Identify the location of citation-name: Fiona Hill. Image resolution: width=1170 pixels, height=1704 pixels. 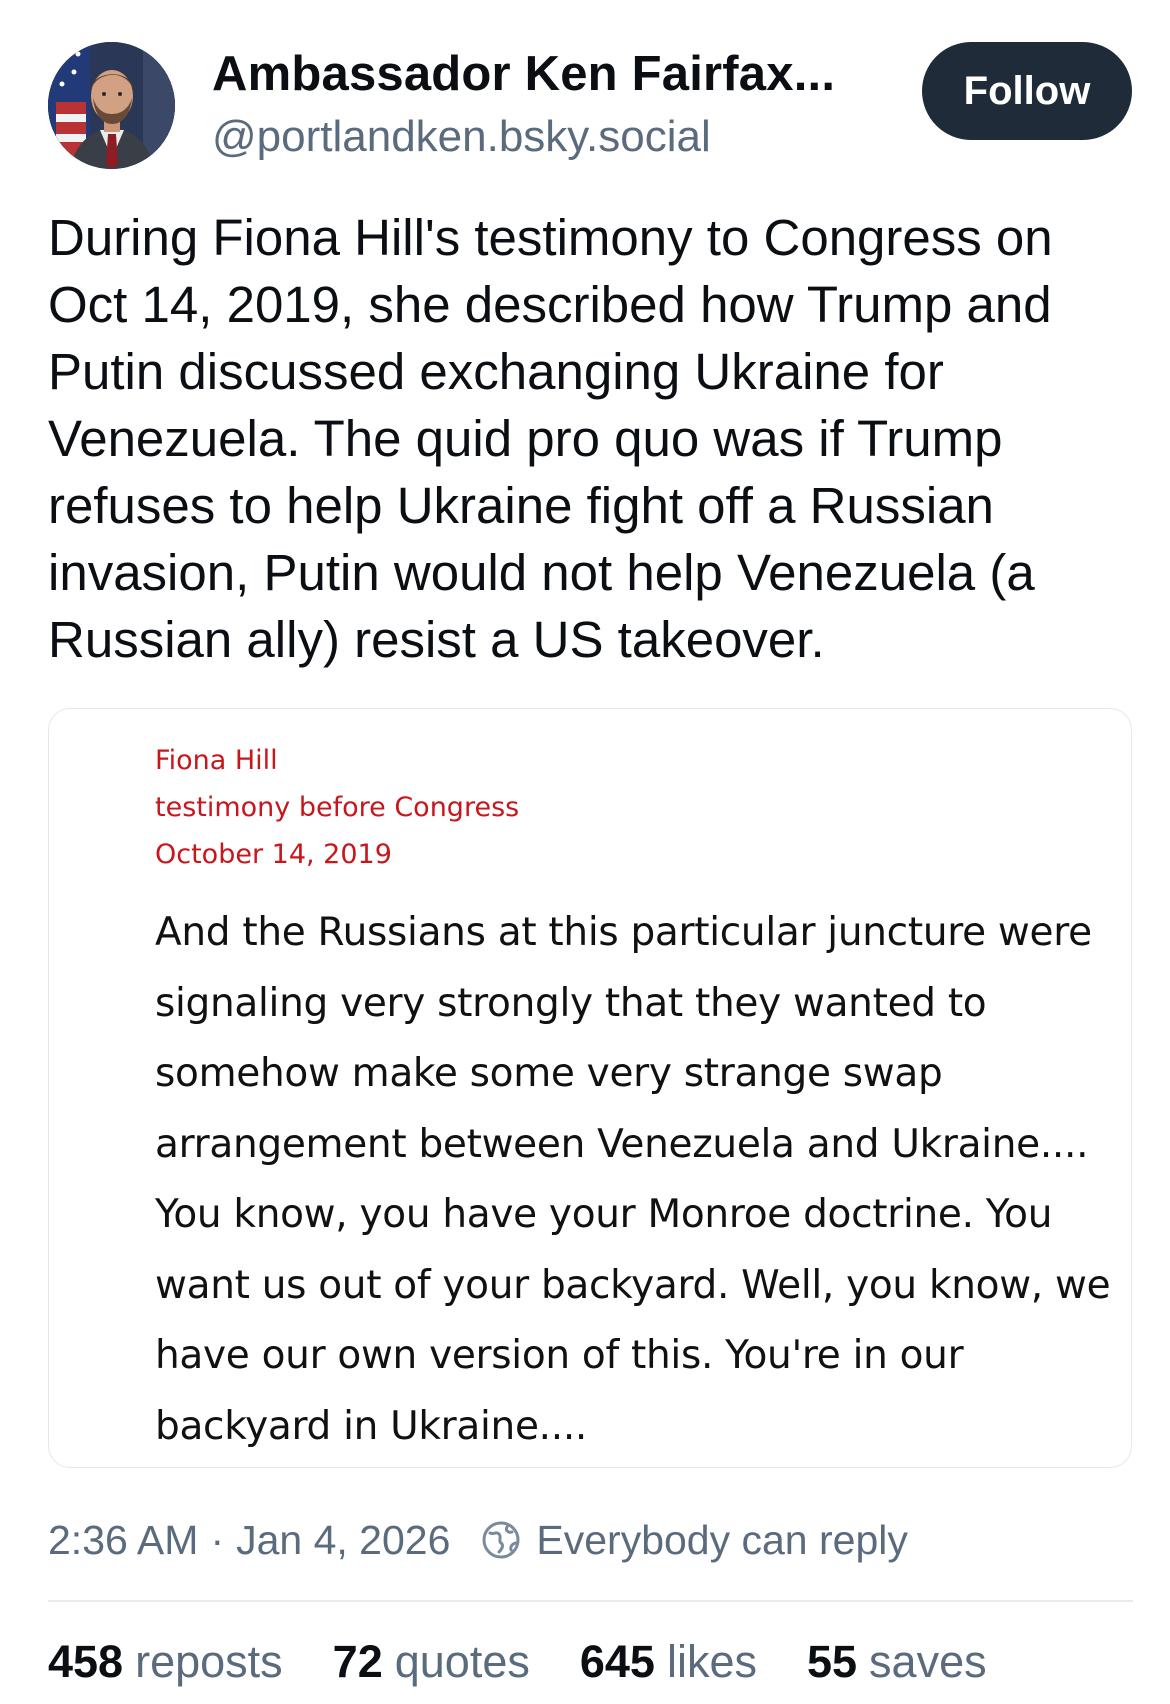
(216, 760).